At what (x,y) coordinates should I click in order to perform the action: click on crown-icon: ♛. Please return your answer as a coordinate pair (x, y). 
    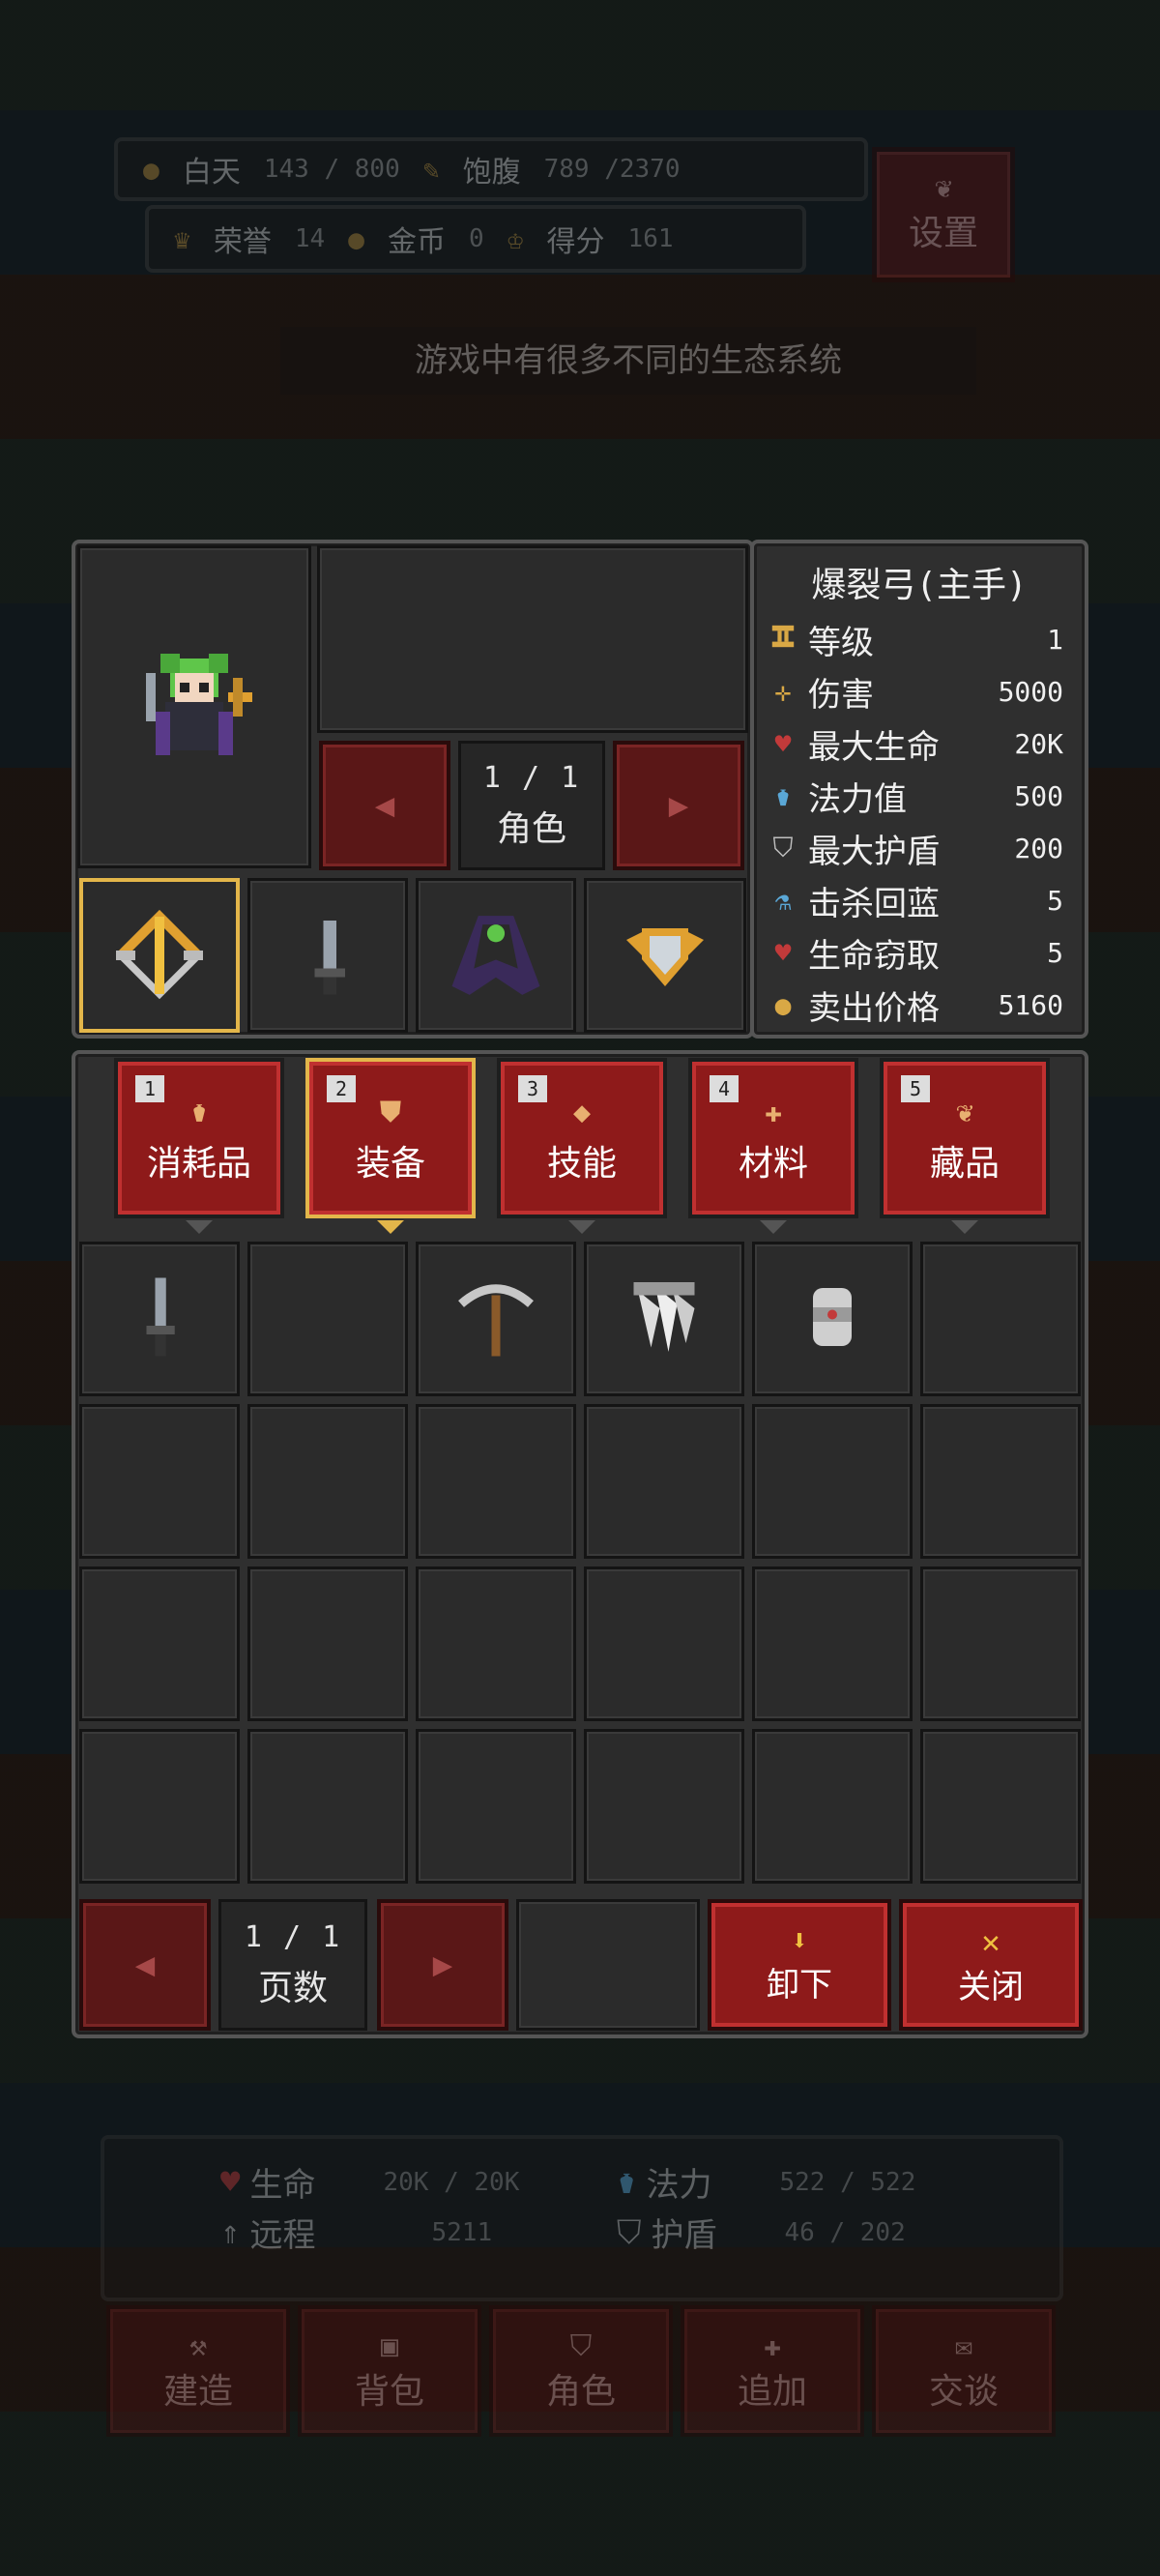
    Looking at the image, I should click on (182, 238).